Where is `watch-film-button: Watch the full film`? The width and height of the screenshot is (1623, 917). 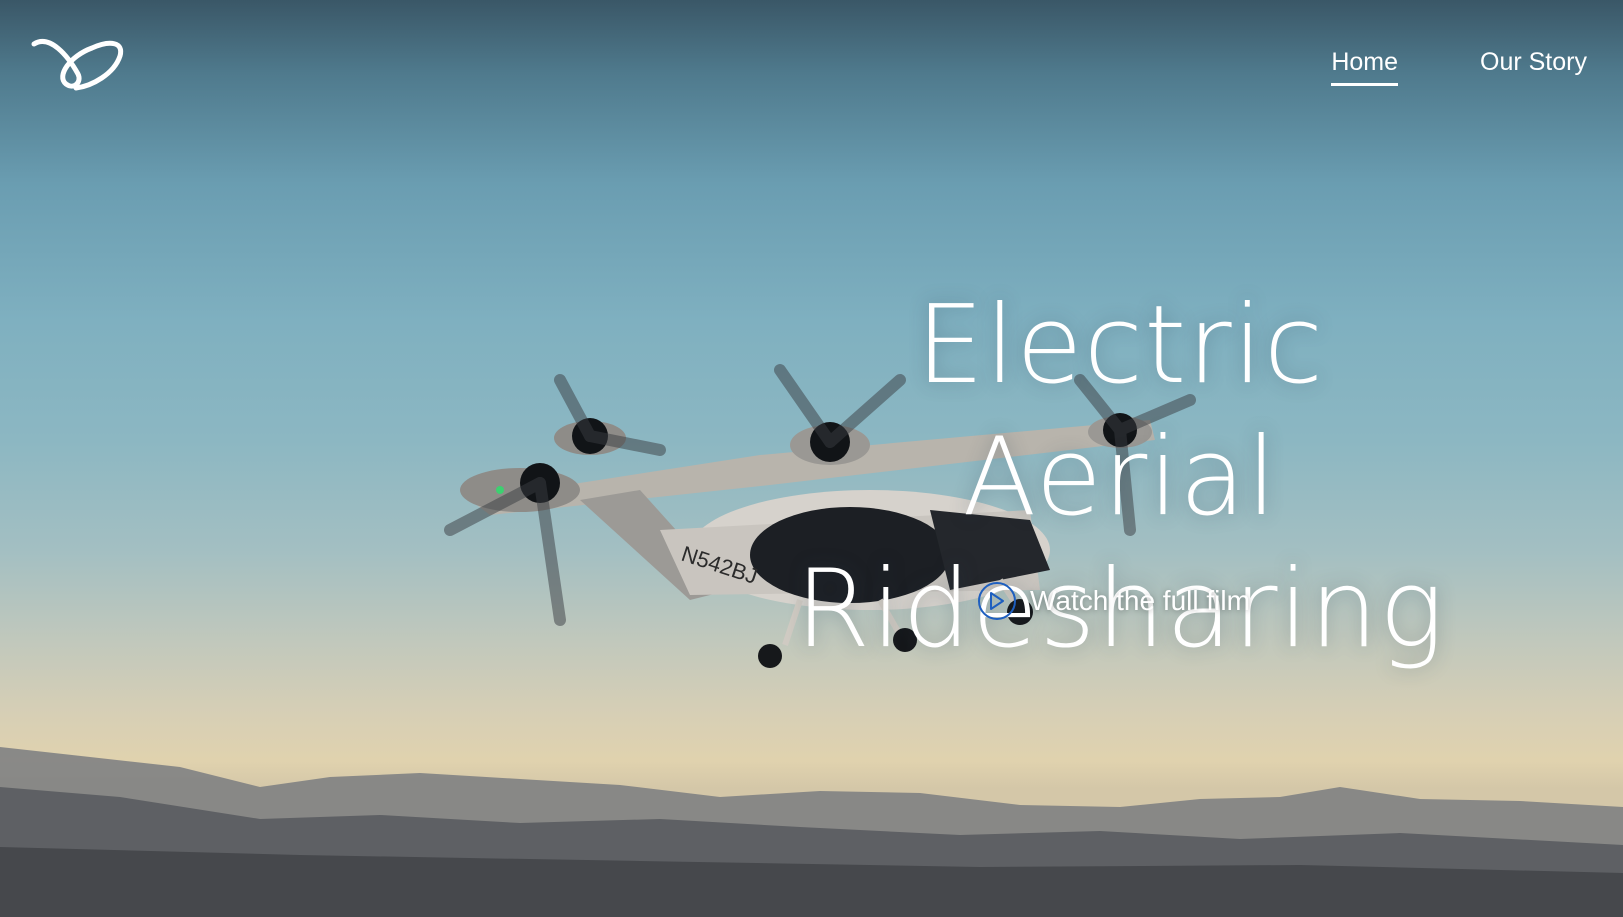
watch-film-button: Watch the full film is located at coordinates (1114, 601).